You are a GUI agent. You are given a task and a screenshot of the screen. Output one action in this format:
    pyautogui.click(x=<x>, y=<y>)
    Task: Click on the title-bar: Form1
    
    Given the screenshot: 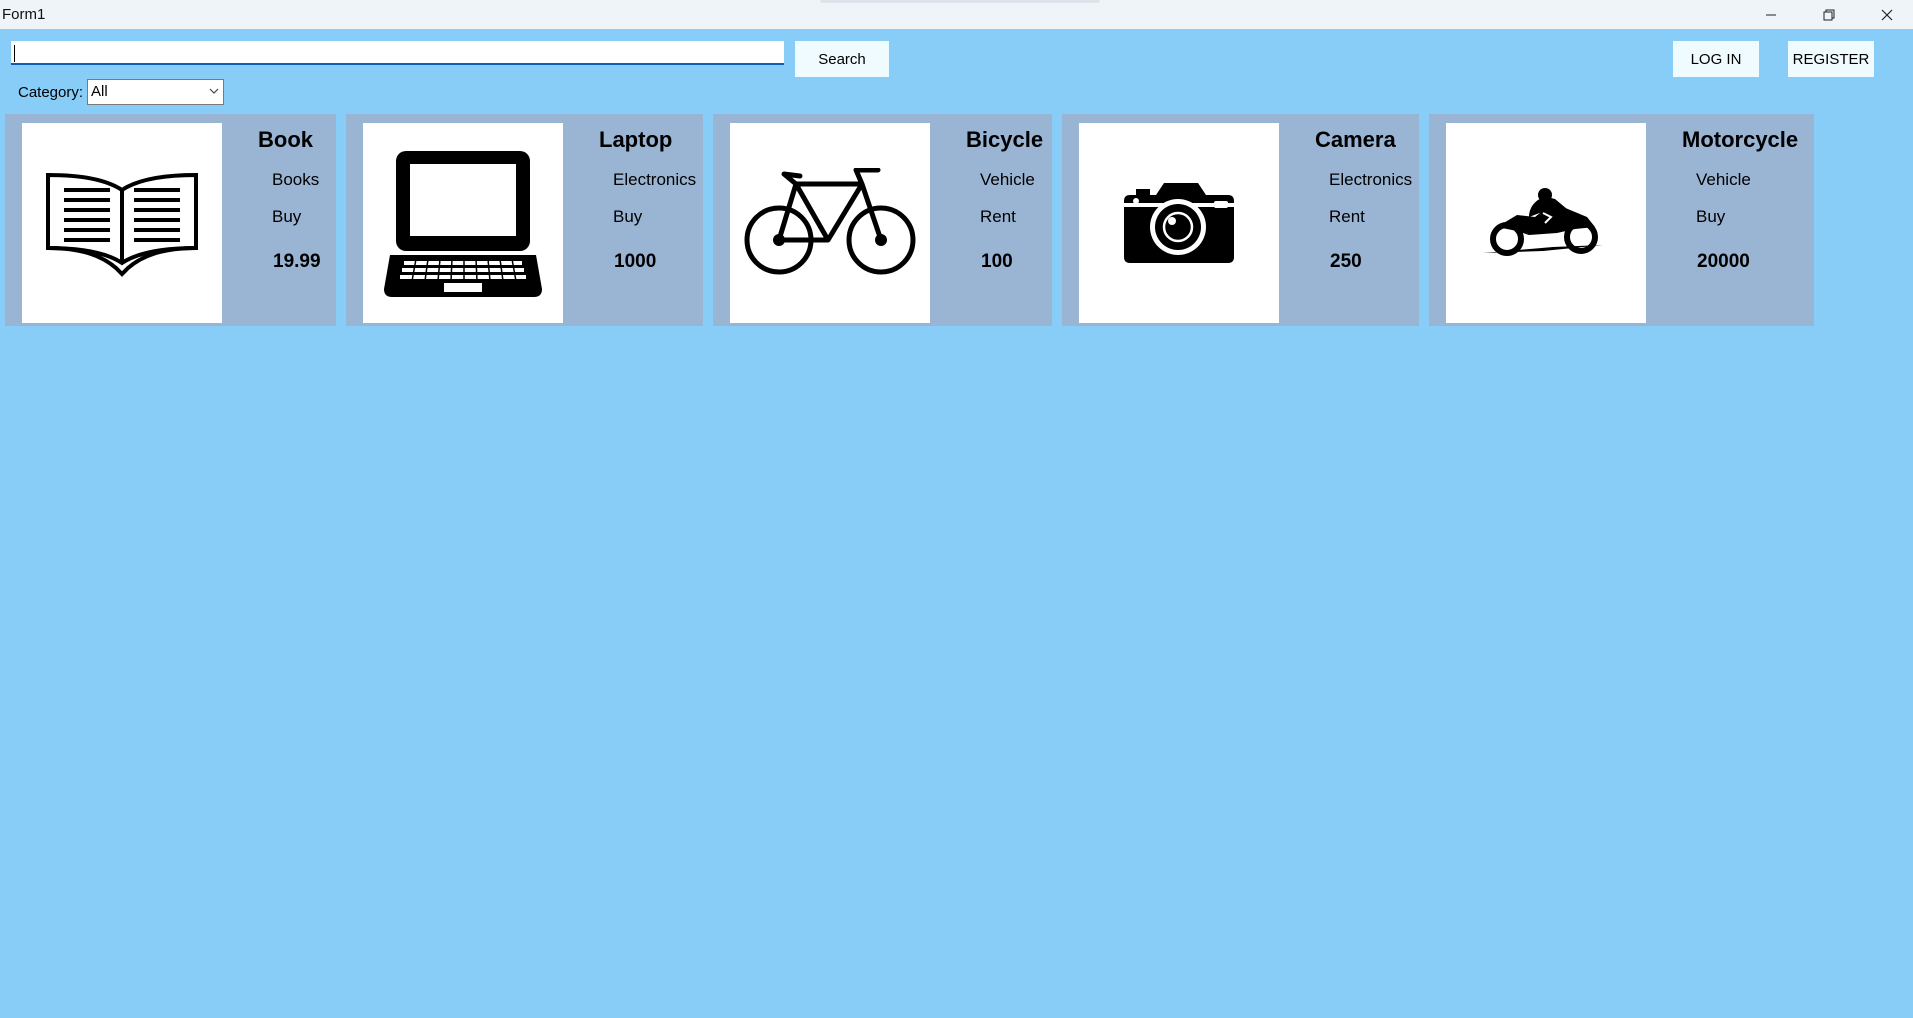 What is the action you would take?
    pyautogui.click(x=956, y=14)
    